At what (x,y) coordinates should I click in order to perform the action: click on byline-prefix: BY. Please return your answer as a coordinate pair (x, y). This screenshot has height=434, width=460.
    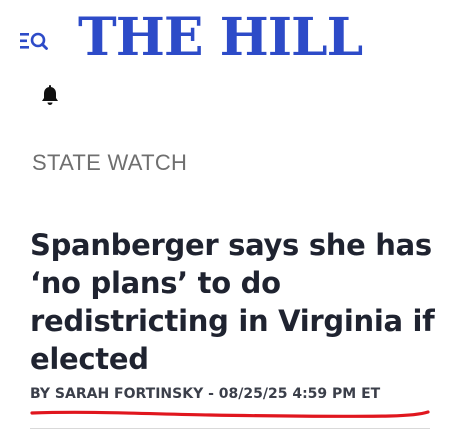
    Looking at the image, I should click on (40, 394).